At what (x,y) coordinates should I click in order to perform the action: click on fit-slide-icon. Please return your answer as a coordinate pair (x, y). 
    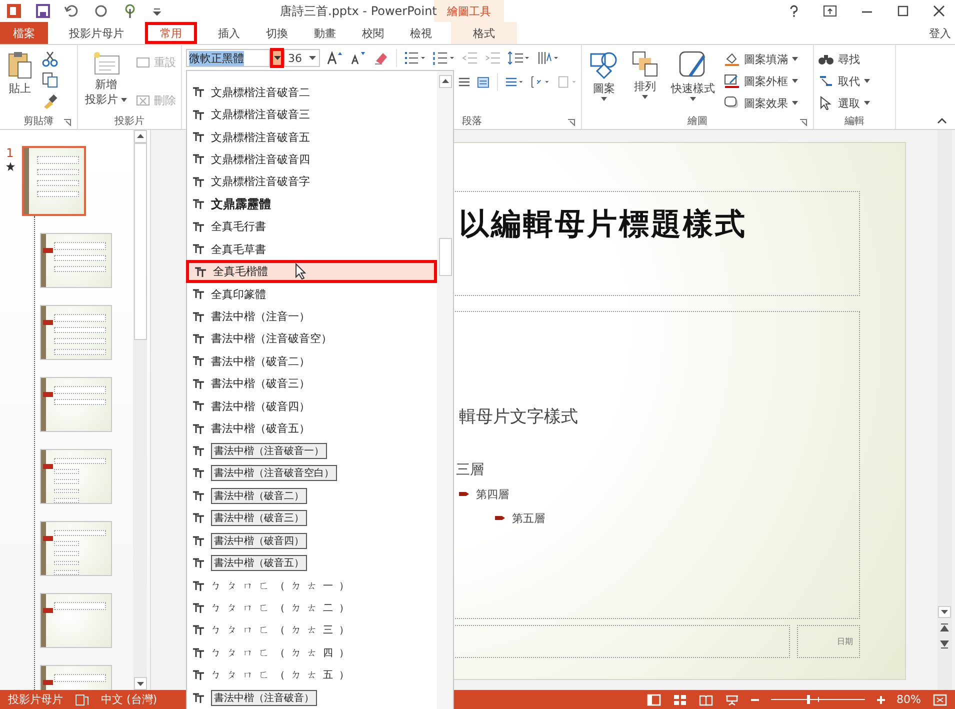
    Looking at the image, I should click on (940, 700).